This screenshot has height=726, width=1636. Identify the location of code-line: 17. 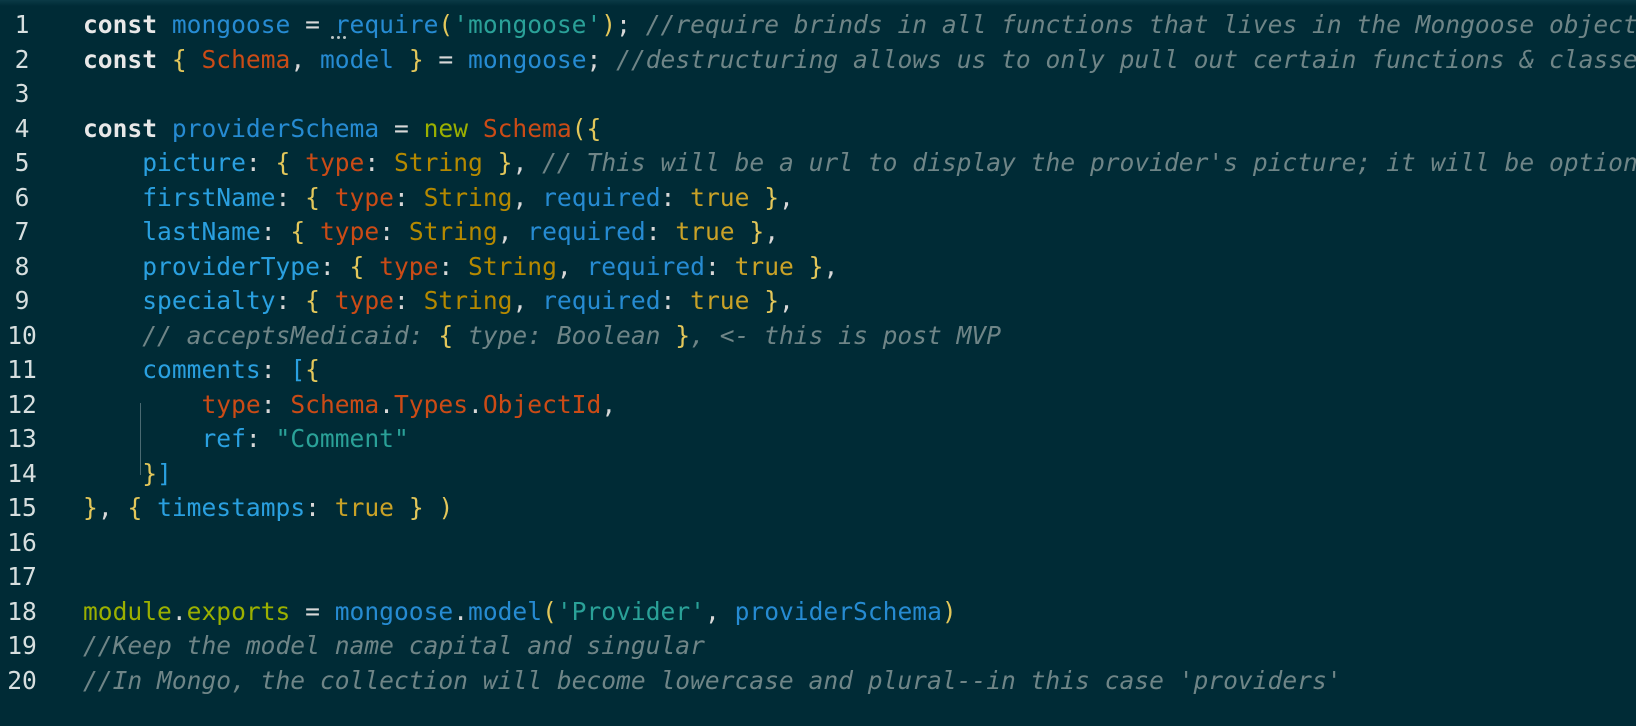
(818, 577).